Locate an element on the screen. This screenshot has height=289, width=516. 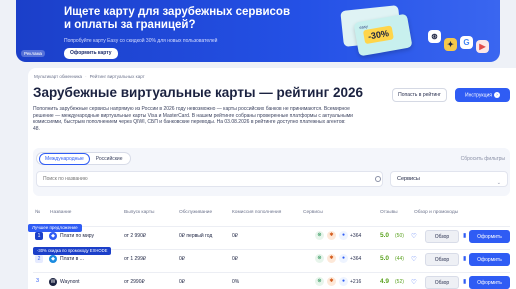
column-header: Обзор и промокоды is located at coordinates (436, 212).